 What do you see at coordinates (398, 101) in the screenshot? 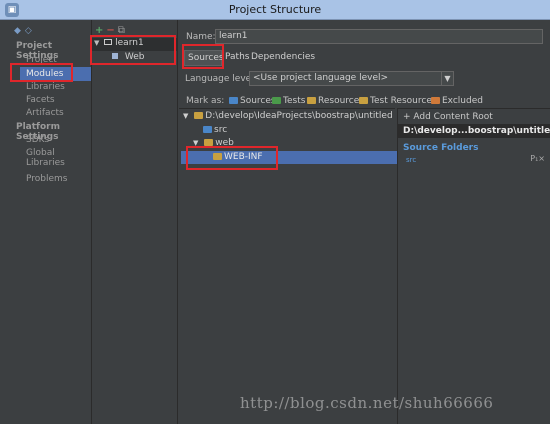
I see `mark-as-test-resources: Test Resources` at bounding box center [398, 101].